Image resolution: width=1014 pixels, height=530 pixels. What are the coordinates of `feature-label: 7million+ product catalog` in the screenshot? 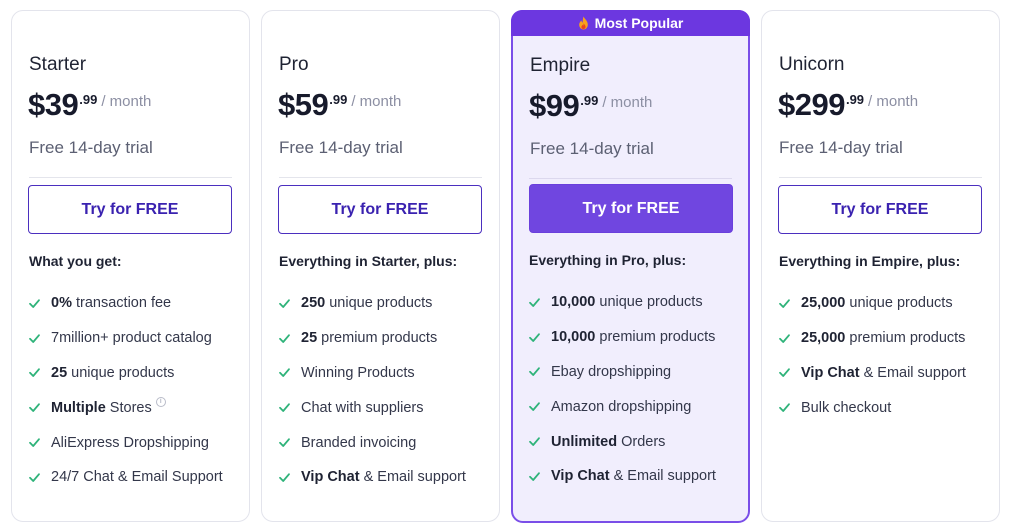 It's located at (131, 338).